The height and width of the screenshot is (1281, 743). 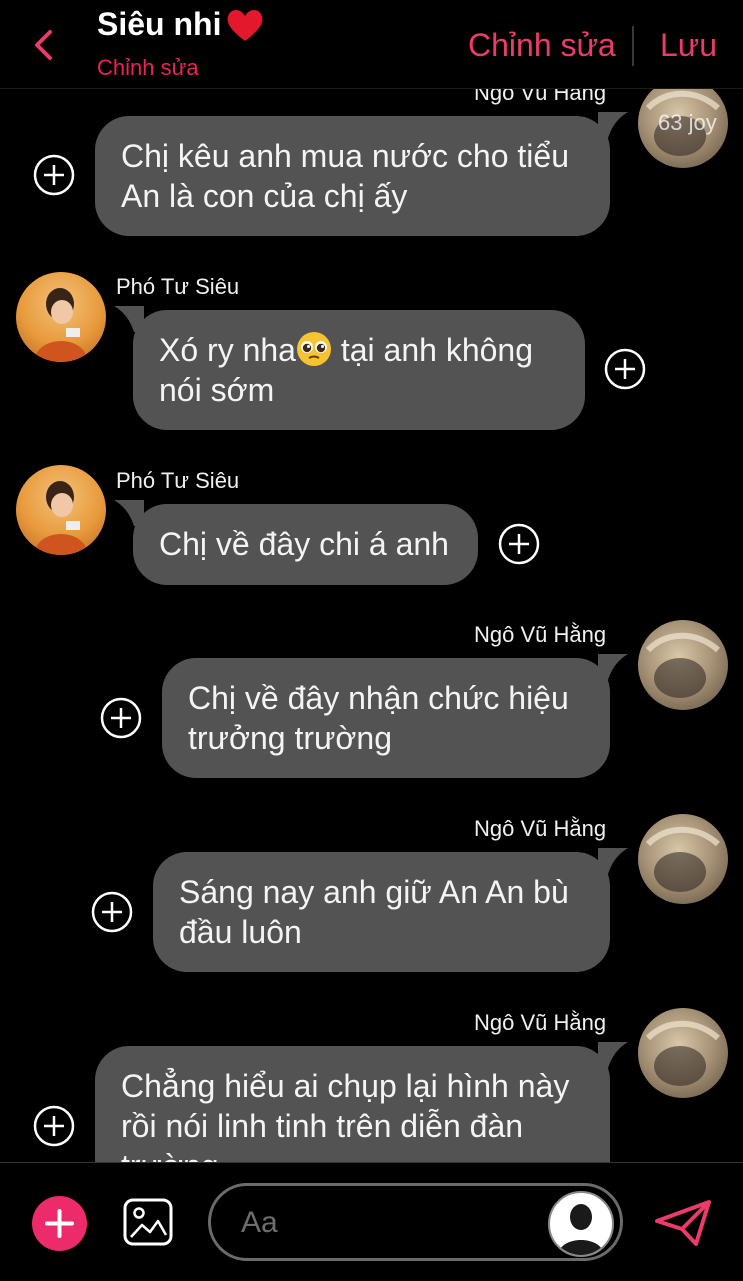 I want to click on message-line-with-emoji: Xó ry nha tại anh không, so click(x=359, y=350).